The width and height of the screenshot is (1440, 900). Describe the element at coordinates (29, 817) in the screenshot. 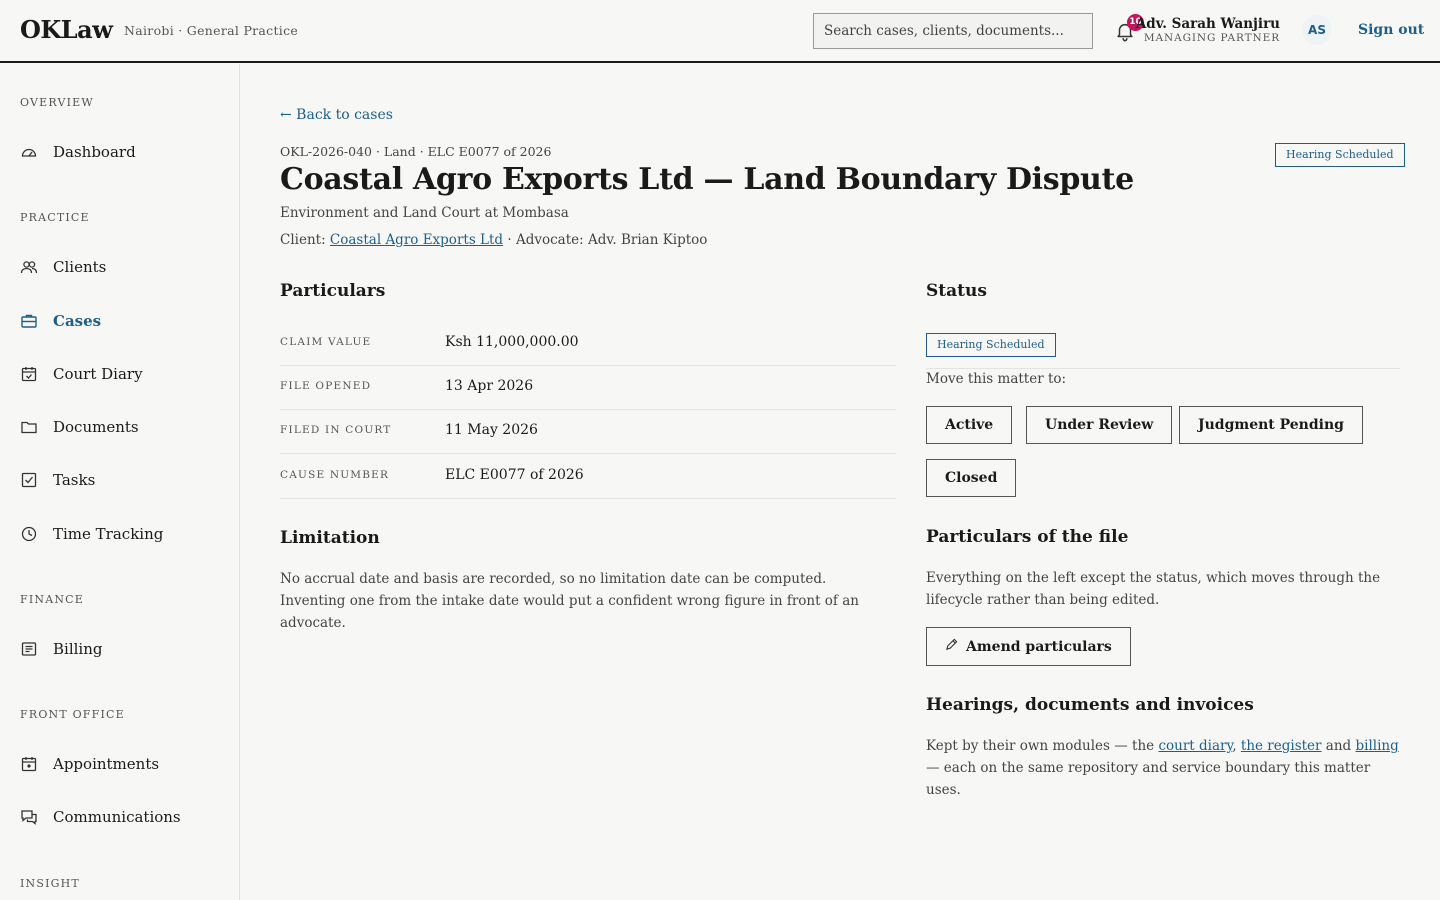

I see `chat-icon` at that location.